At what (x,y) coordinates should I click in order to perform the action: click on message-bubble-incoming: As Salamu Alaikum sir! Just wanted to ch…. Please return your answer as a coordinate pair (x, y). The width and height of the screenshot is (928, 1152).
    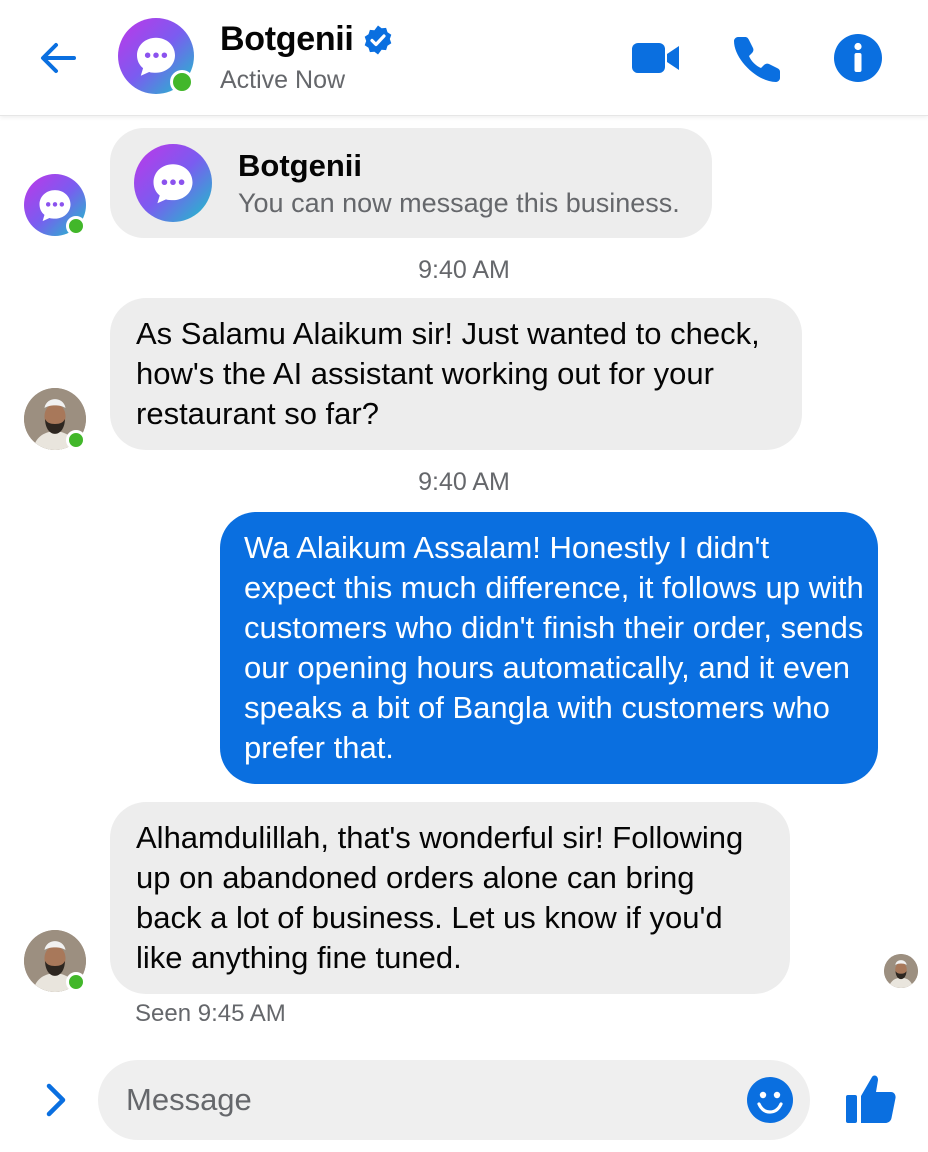
    Looking at the image, I should click on (456, 374).